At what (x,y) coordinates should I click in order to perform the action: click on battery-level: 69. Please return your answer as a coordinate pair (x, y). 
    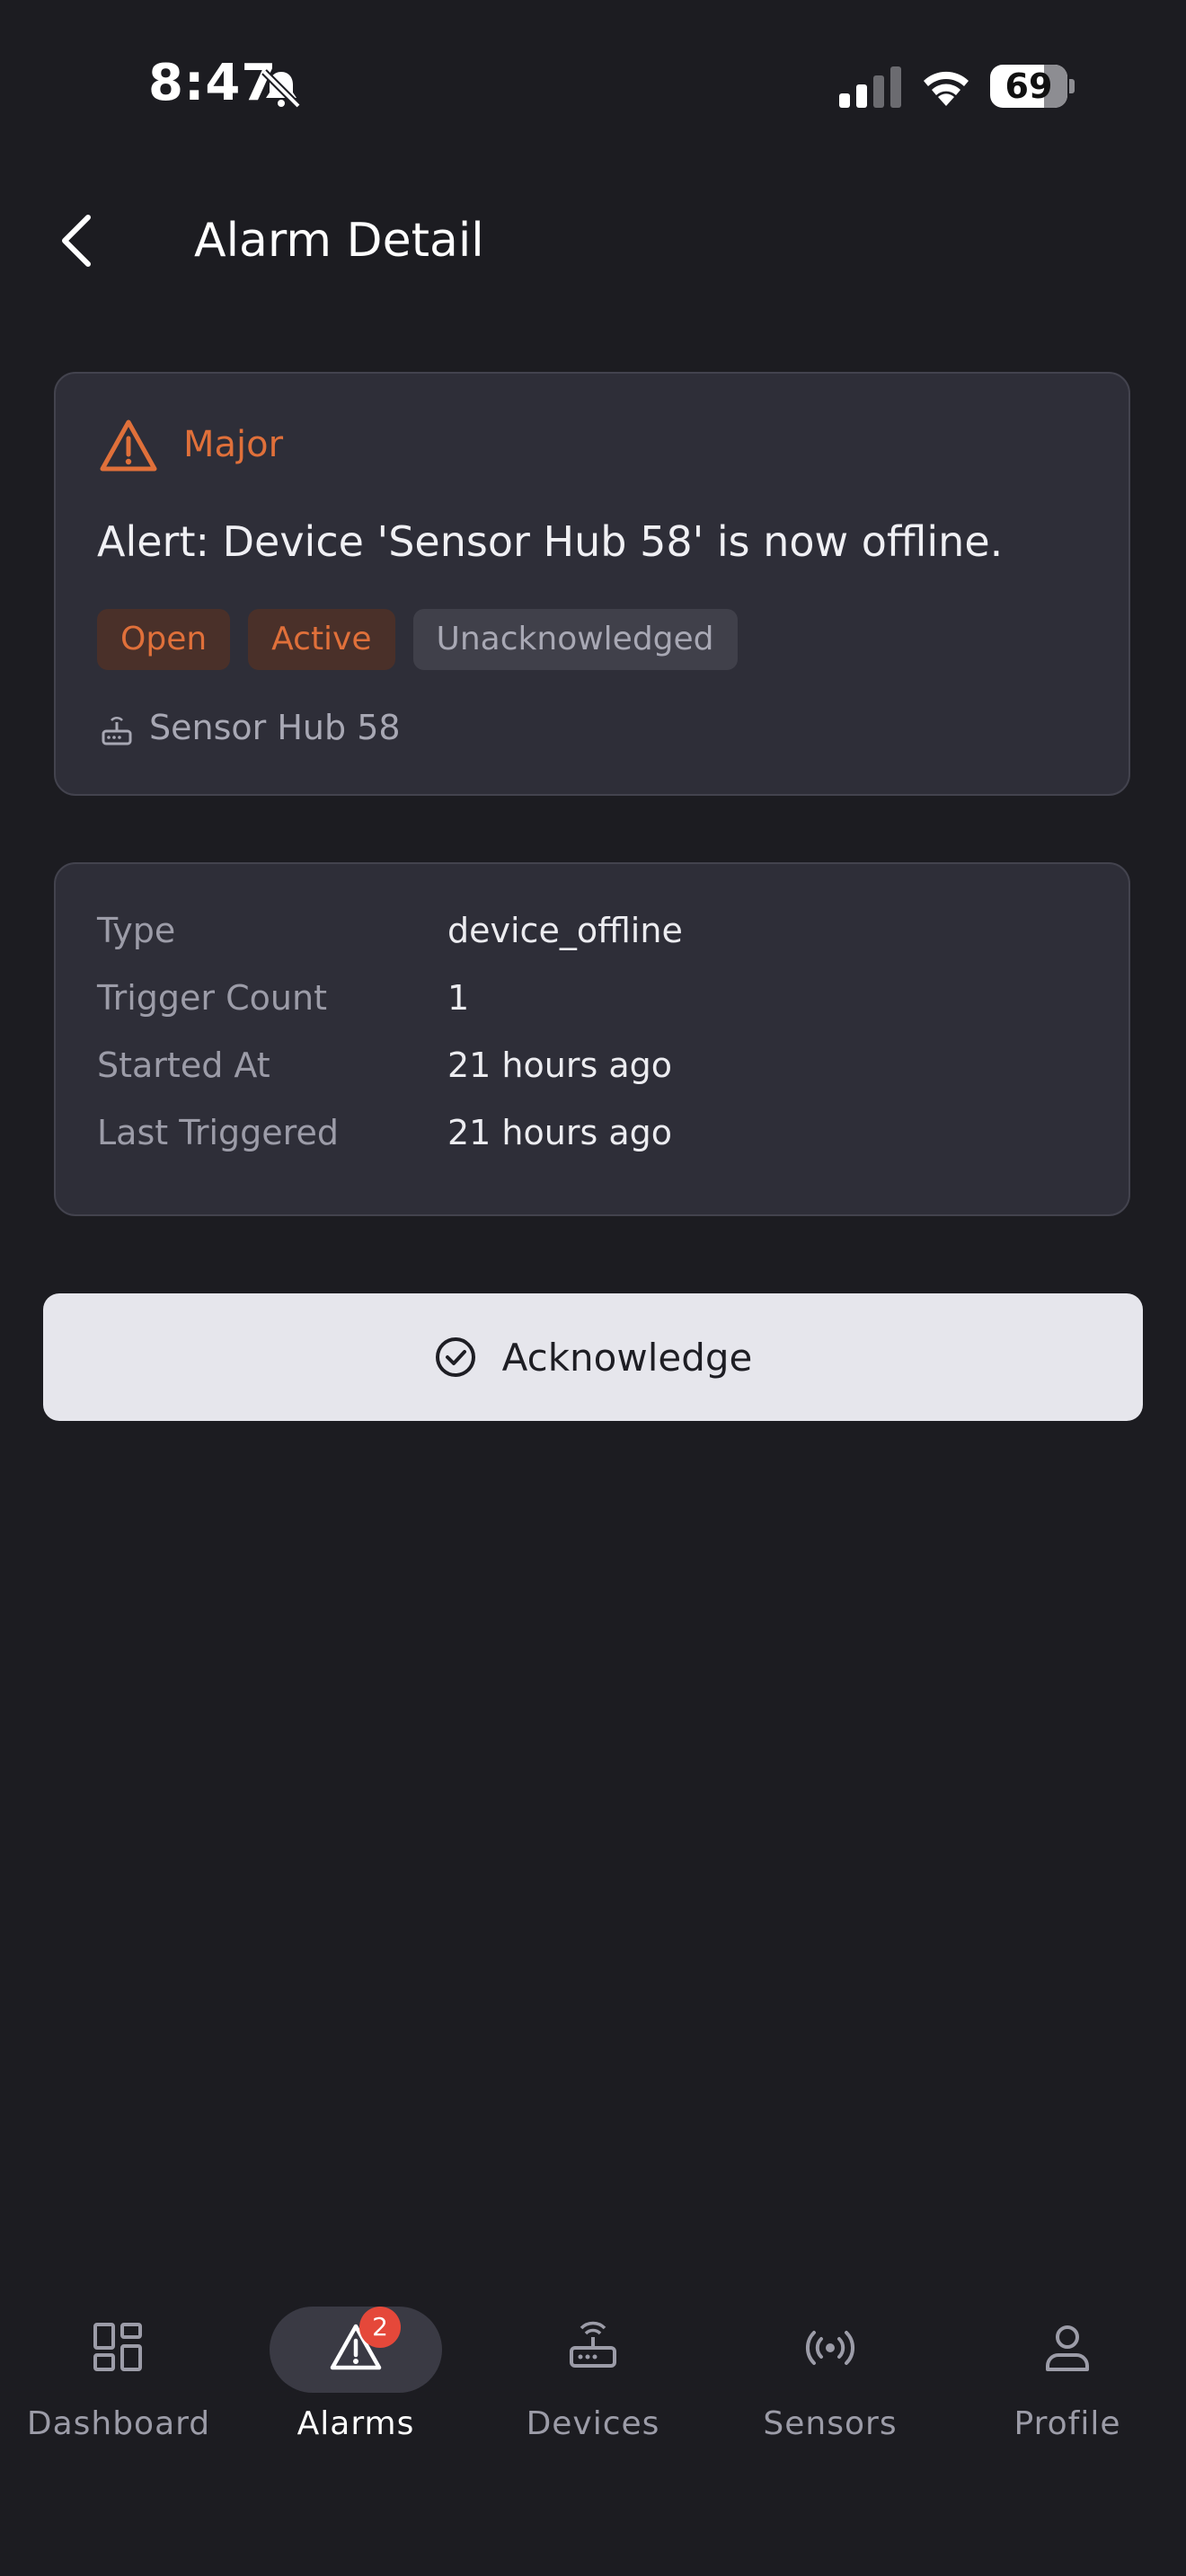
    Looking at the image, I should click on (1029, 86).